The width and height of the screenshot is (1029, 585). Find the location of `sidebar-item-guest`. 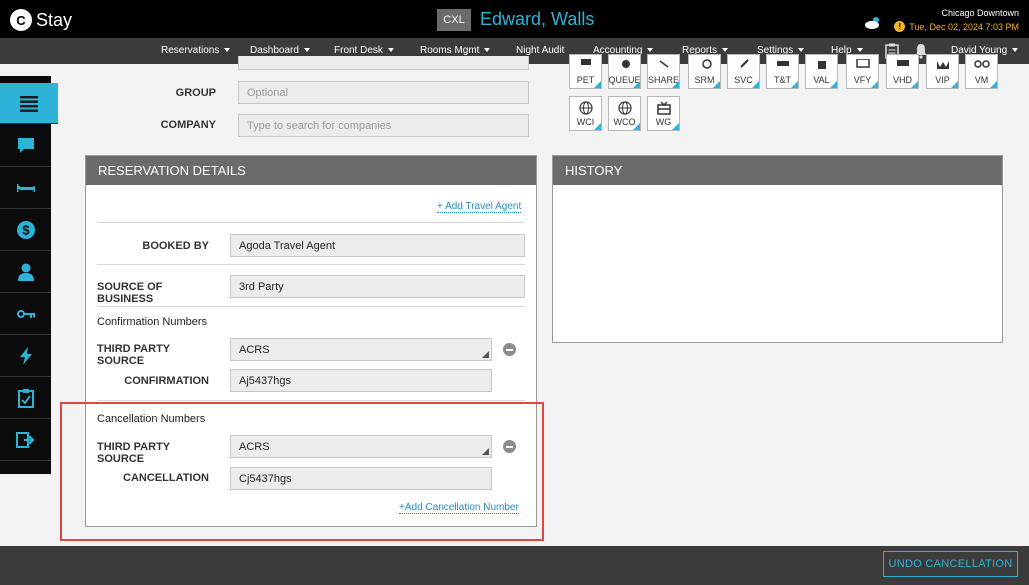

sidebar-item-guest is located at coordinates (25, 272).